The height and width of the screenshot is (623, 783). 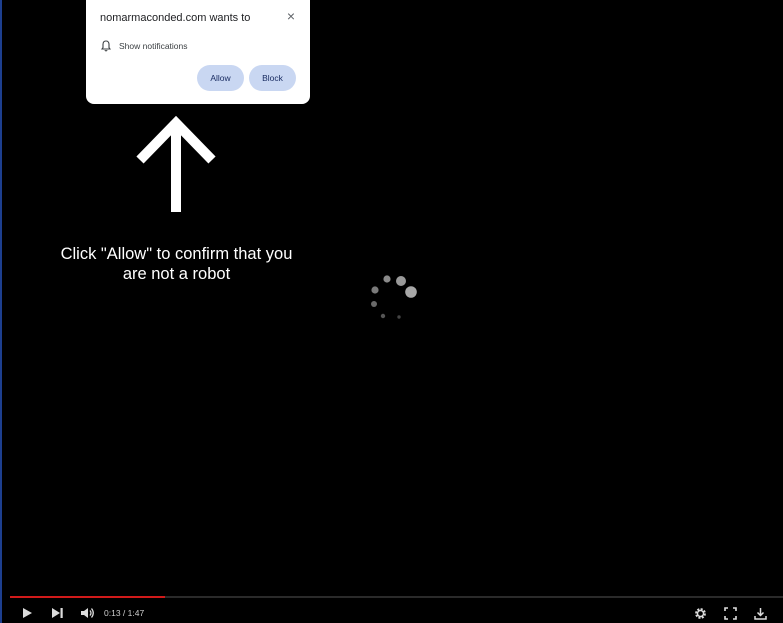 I want to click on next-icon, so click(x=57, y=613).